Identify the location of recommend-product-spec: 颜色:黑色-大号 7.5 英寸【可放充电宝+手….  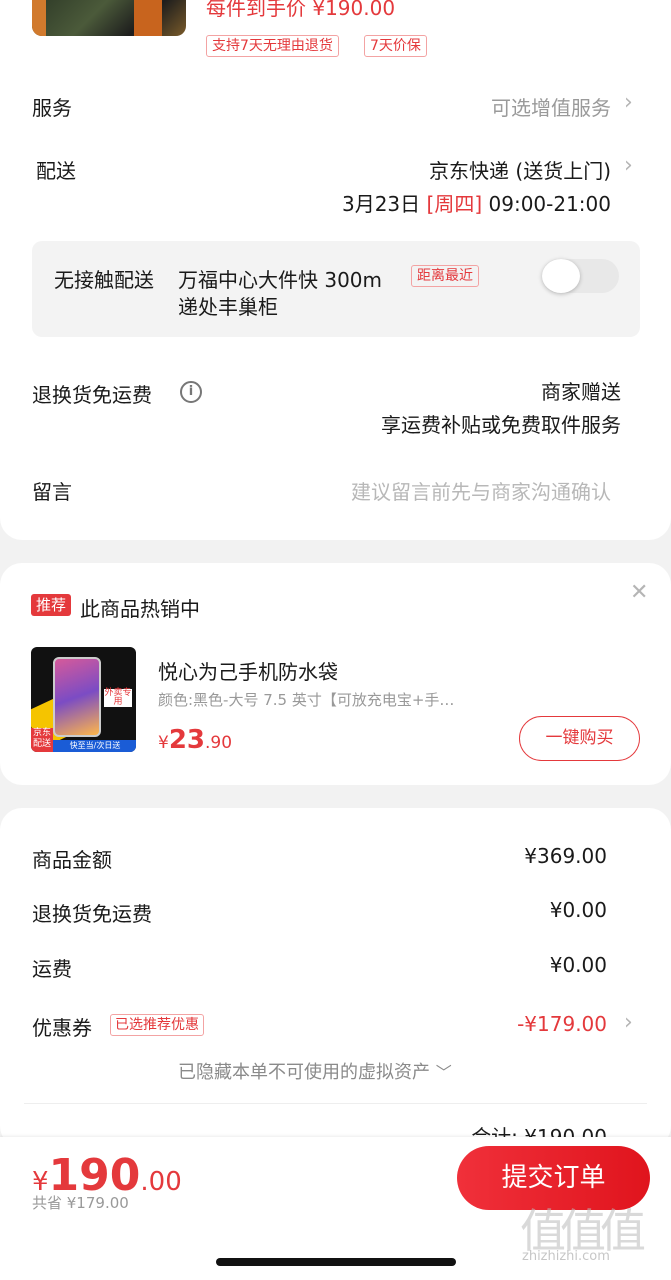
(306, 700).